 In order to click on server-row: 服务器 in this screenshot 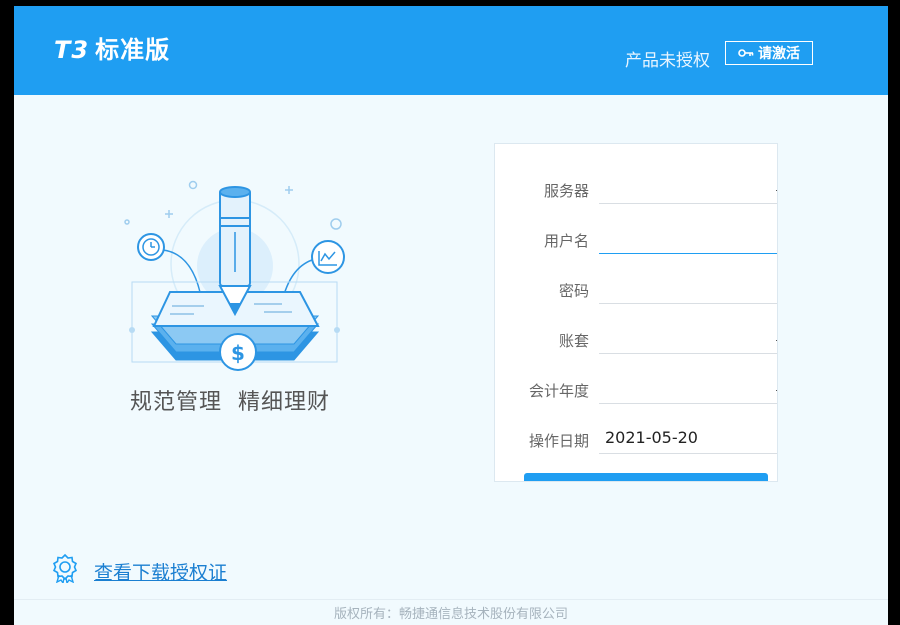, I will do `click(636, 174)`.